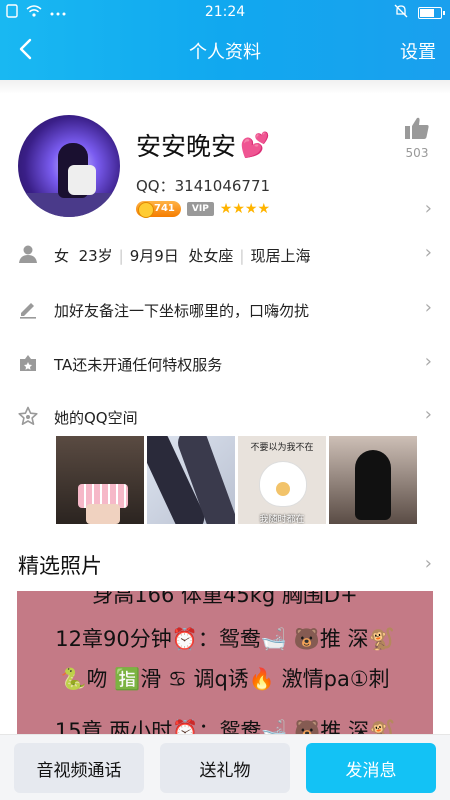 This screenshot has height=800, width=450. What do you see at coordinates (28, 363) in the screenshot?
I see `privilege-icon` at bounding box center [28, 363].